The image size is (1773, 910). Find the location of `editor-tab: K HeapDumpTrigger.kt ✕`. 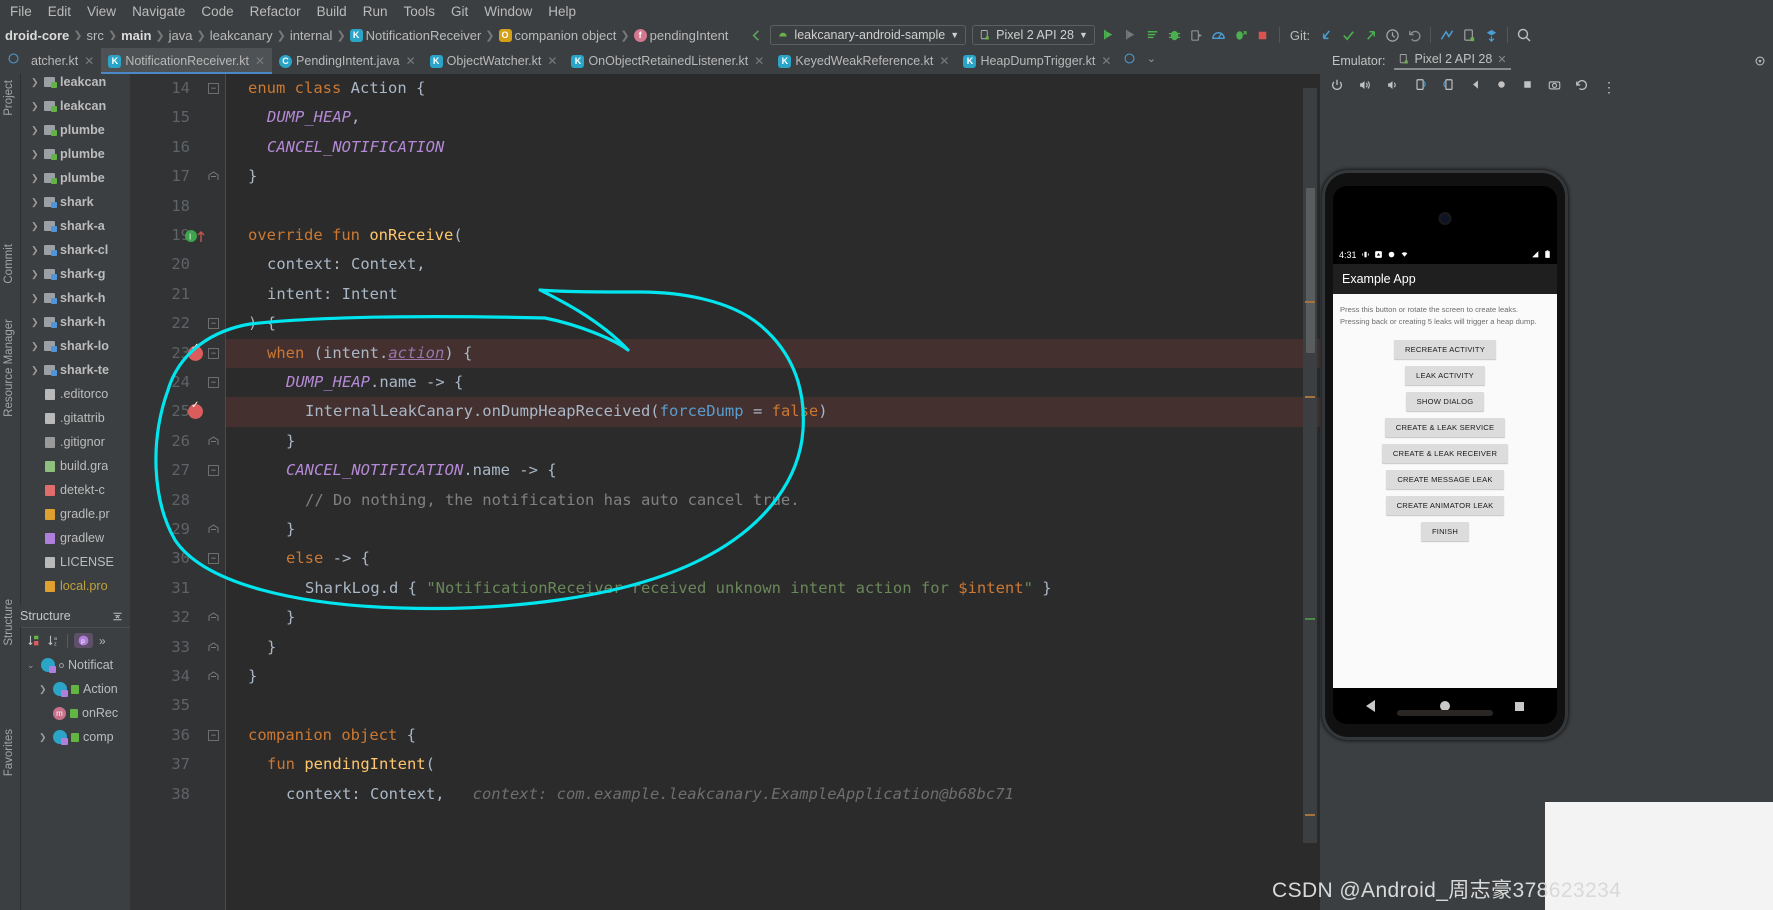

editor-tab: K HeapDumpTrigger.kt ✕ is located at coordinates (1037, 61).